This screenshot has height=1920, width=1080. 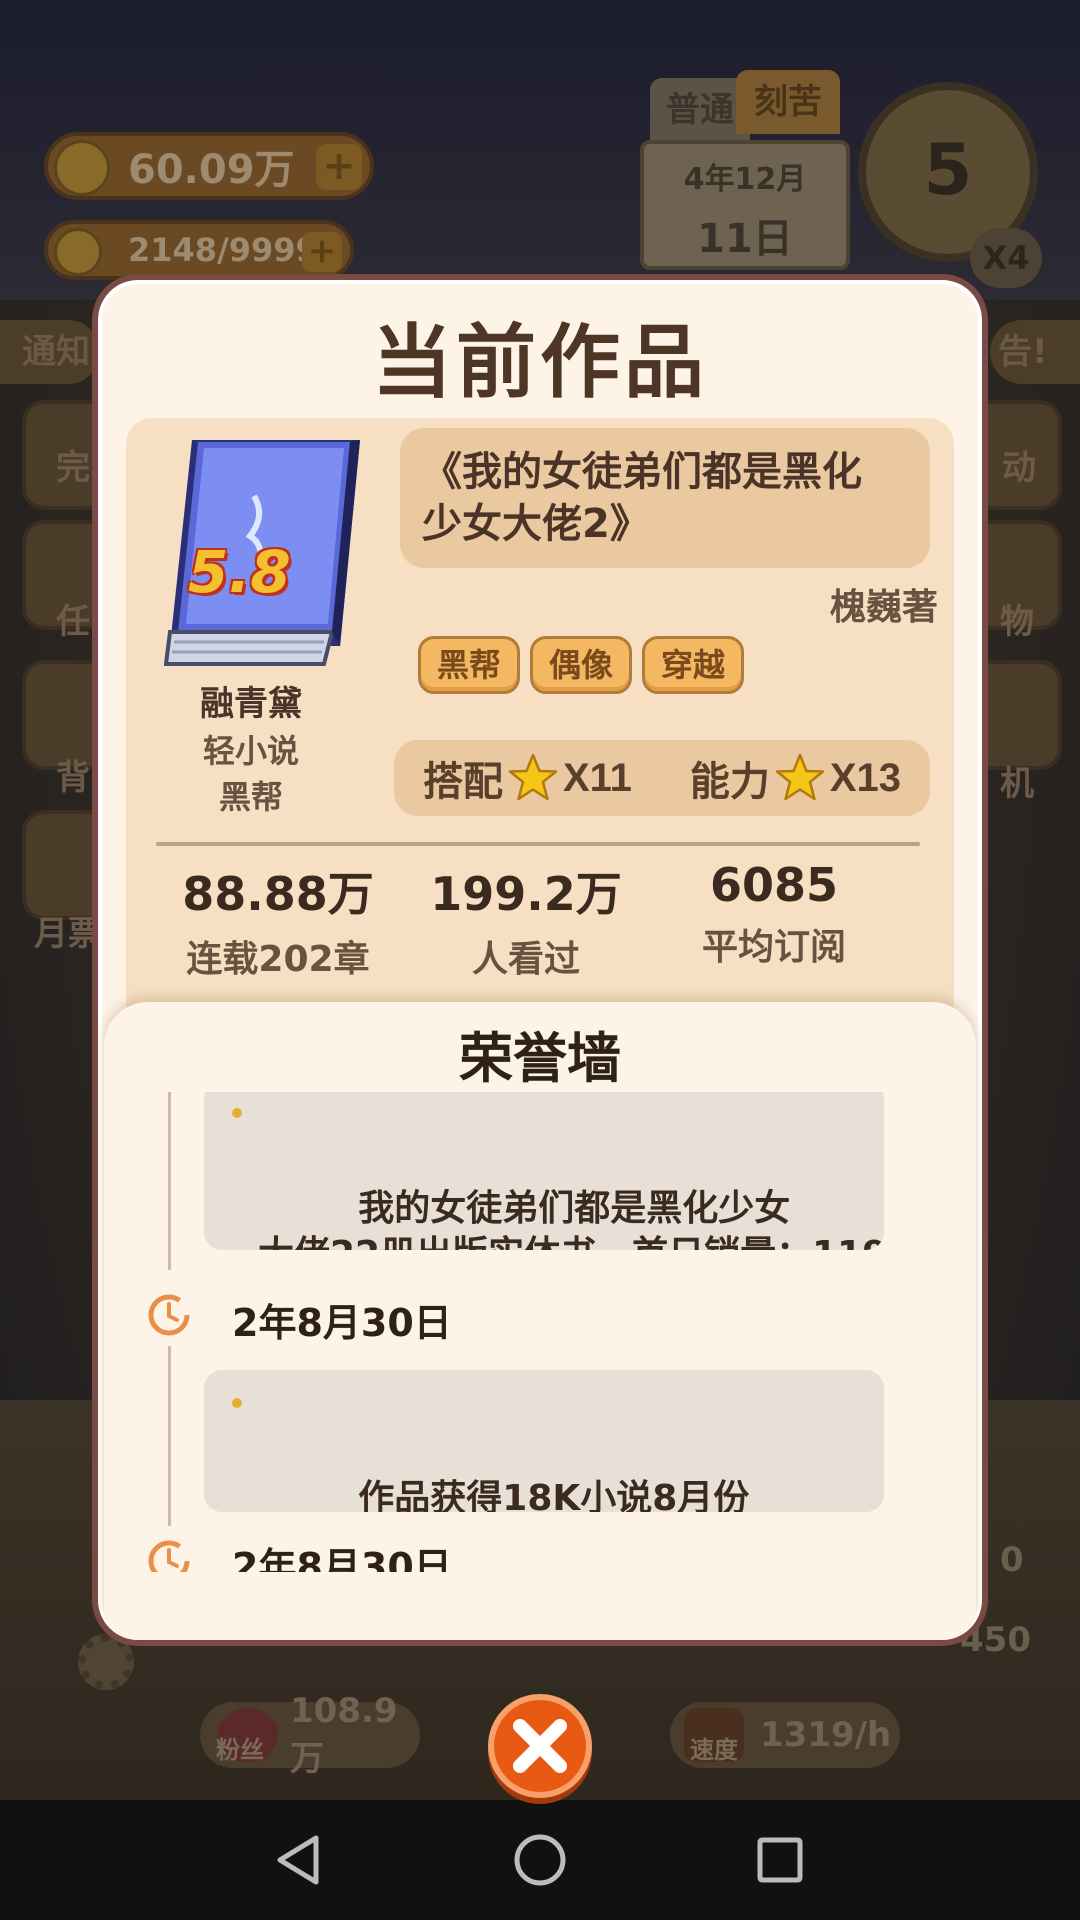 I want to click on side-label-task: 任, so click(x=73, y=622).